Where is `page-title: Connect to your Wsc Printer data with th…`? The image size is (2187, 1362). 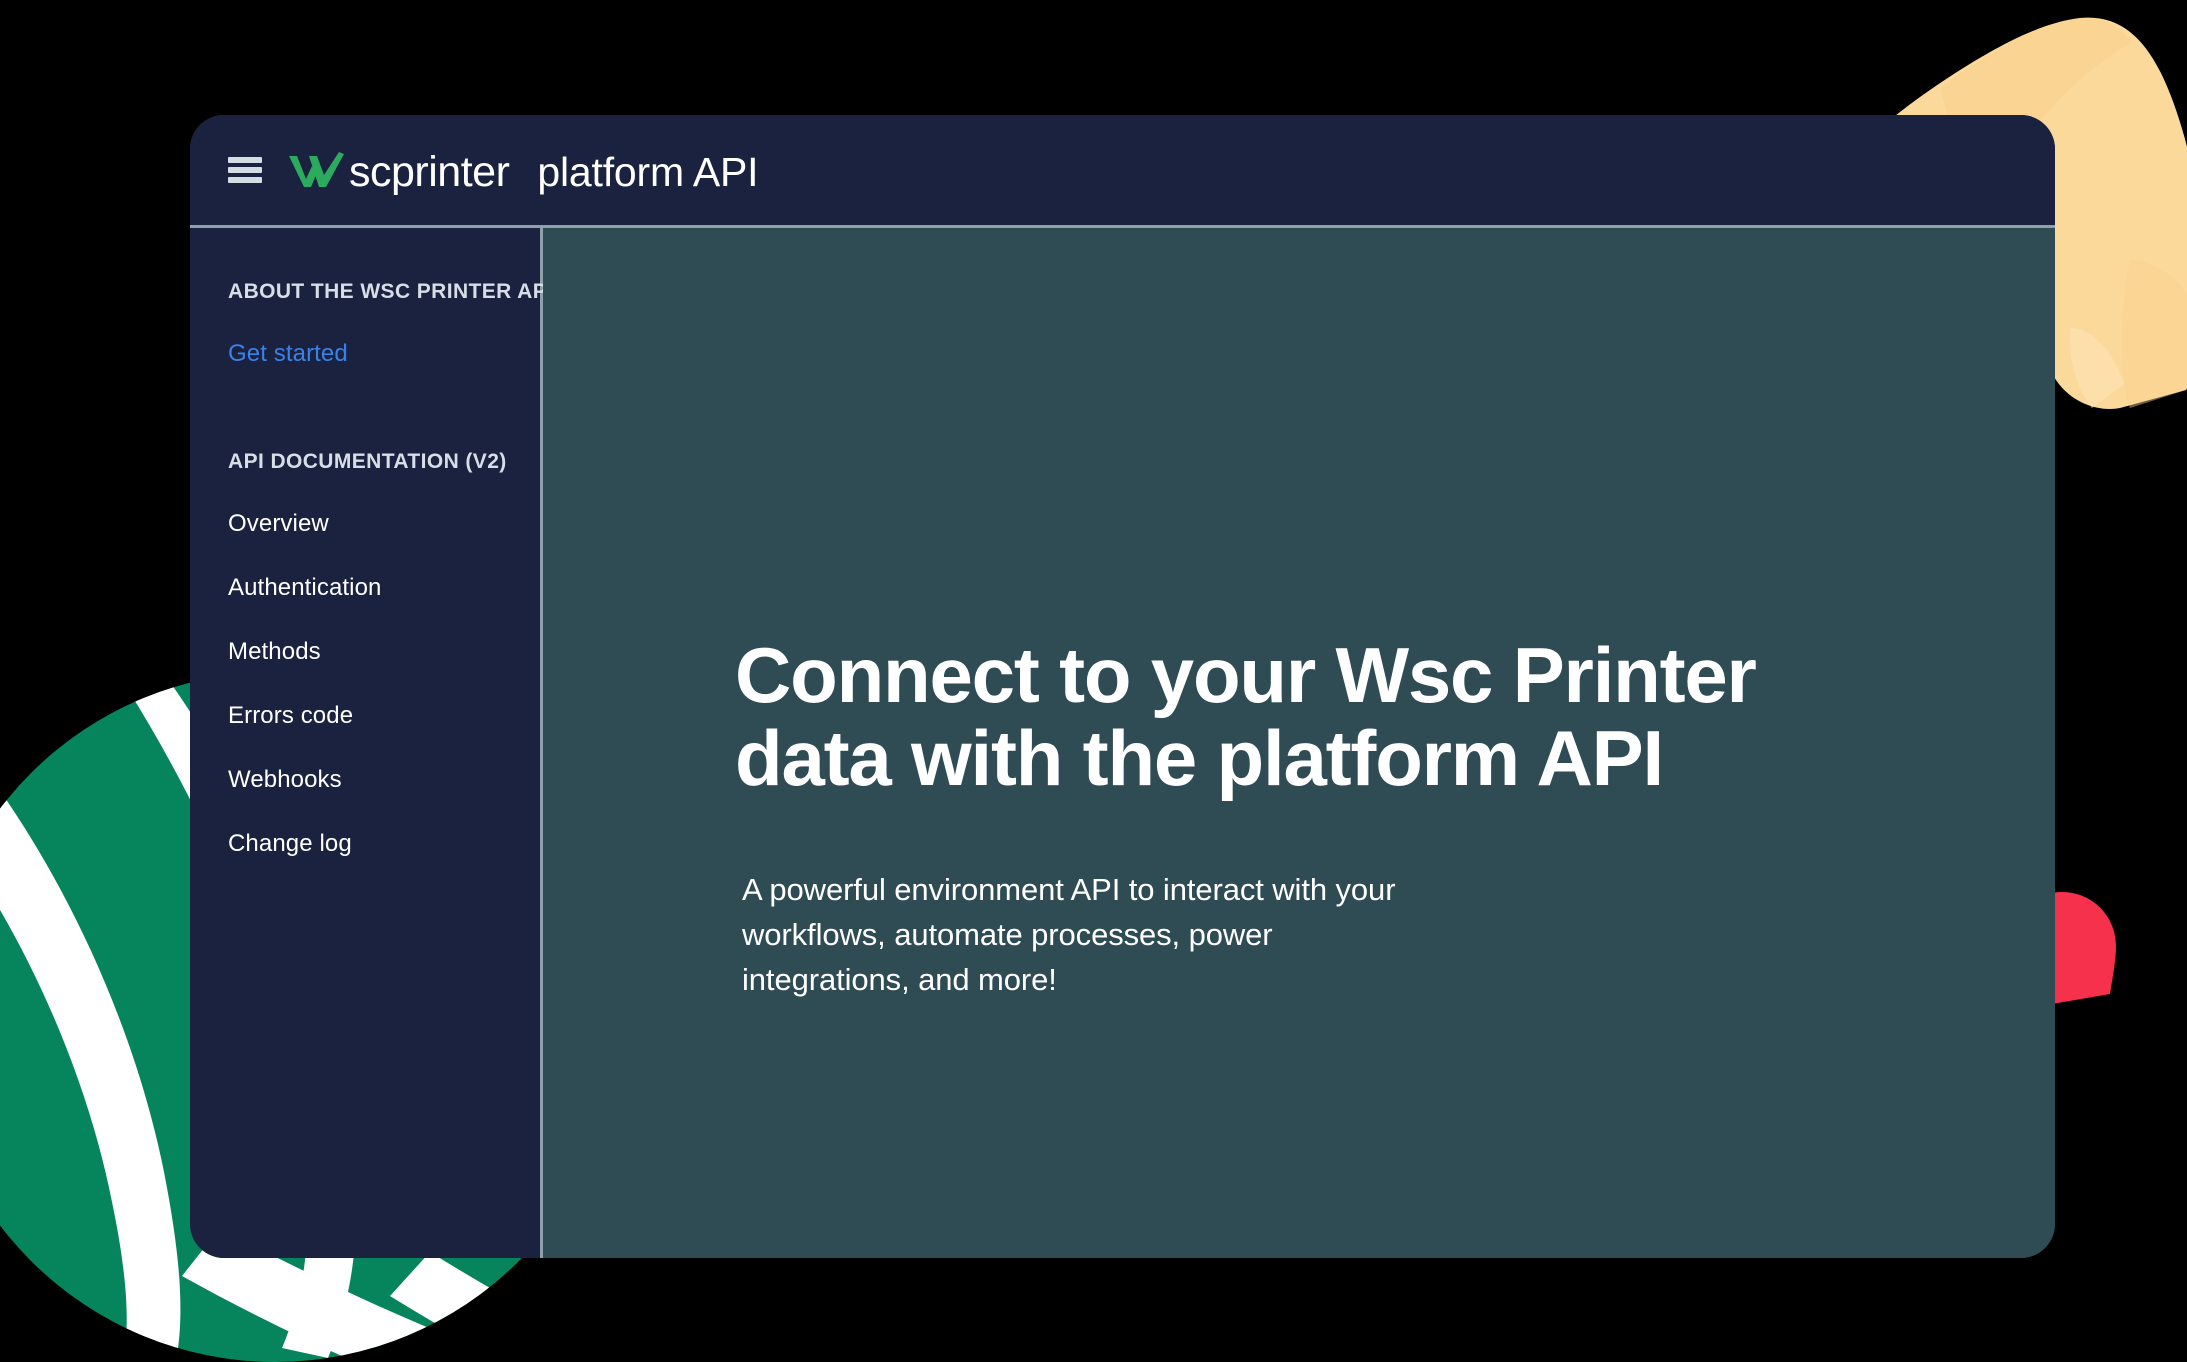 page-title: Connect to your Wsc Printer data with th… is located at coordinates (1246, 717).